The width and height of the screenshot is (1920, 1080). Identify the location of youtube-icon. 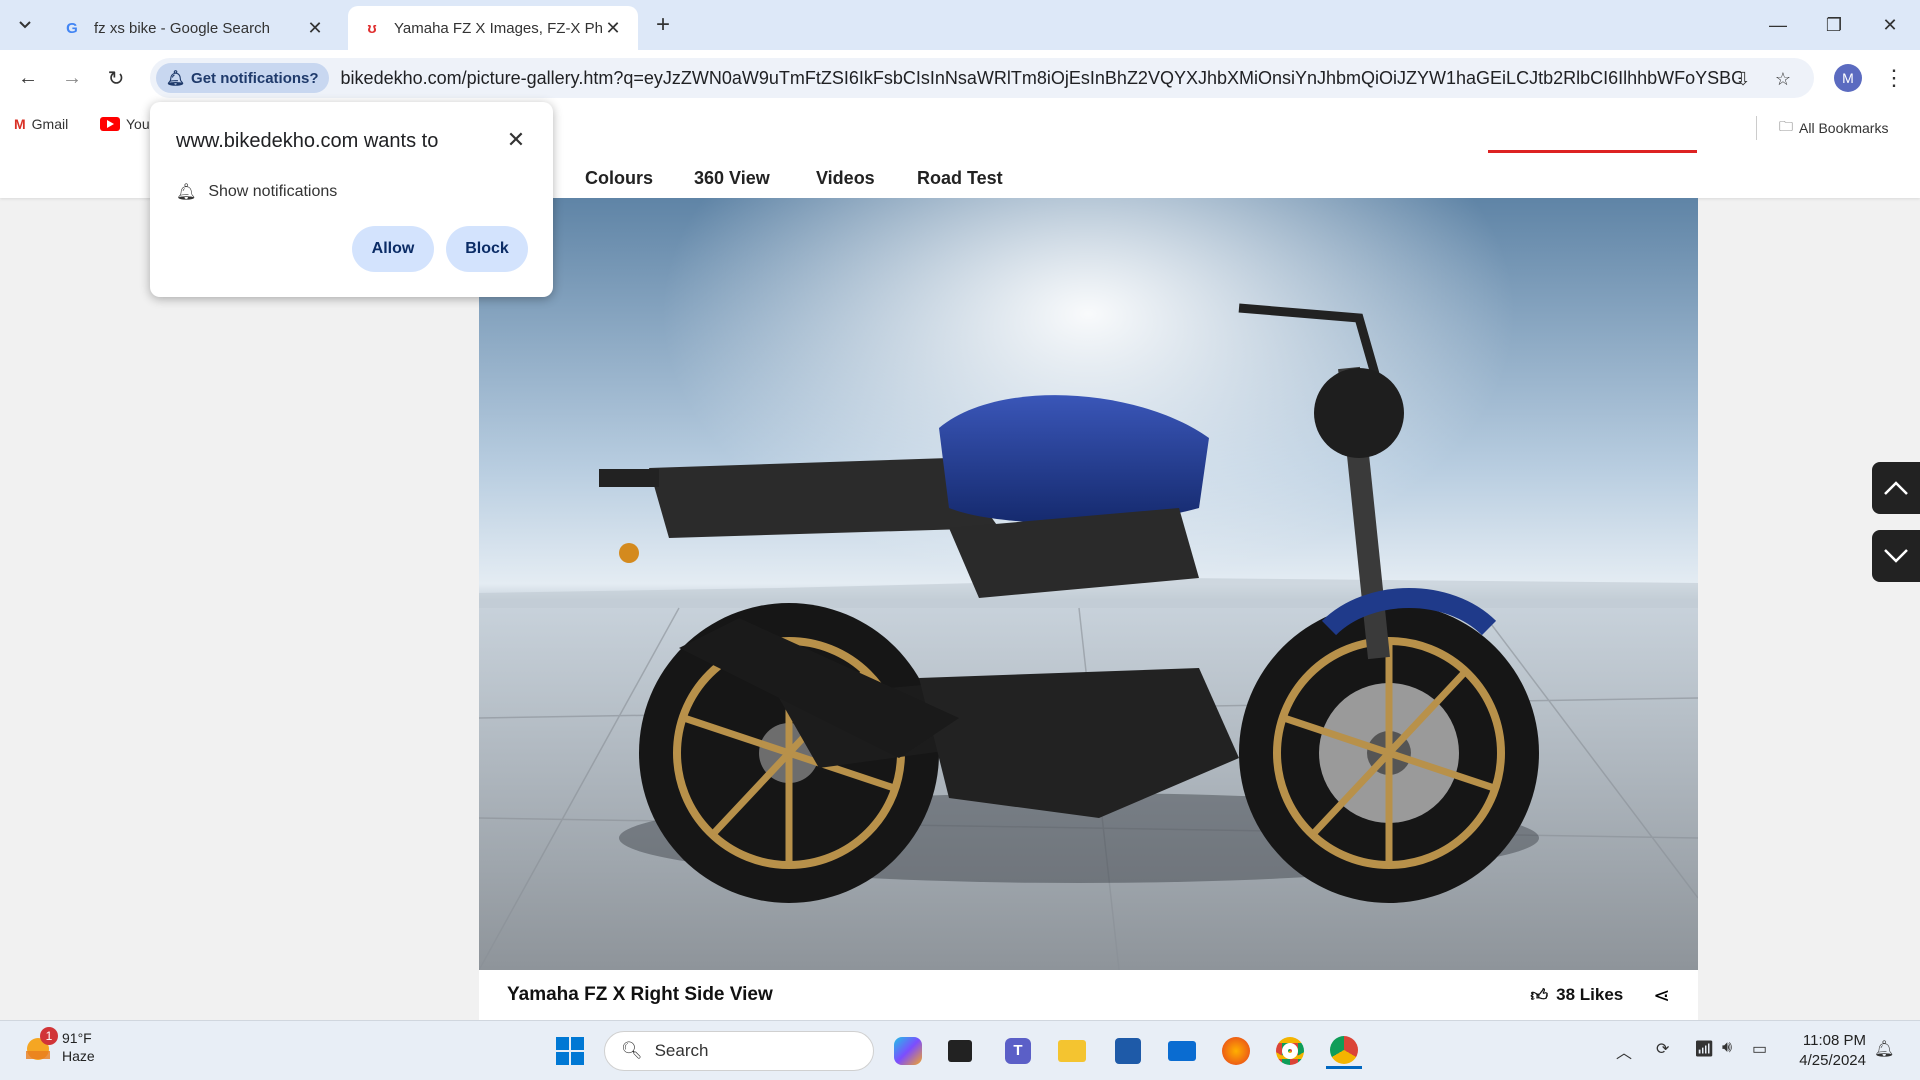
(110, 124).